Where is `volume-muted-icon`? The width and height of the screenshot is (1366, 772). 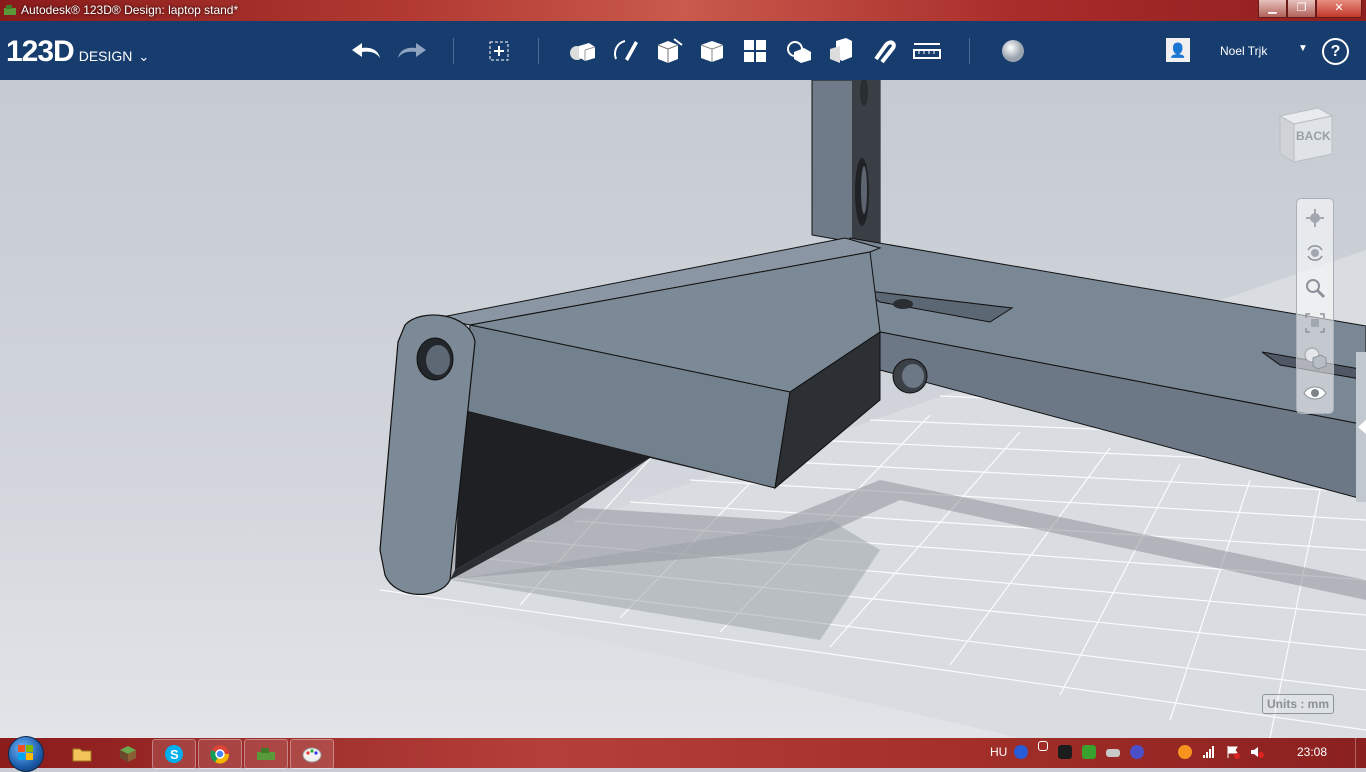 volume-muted-icon is located at coordinates (1257, 752).